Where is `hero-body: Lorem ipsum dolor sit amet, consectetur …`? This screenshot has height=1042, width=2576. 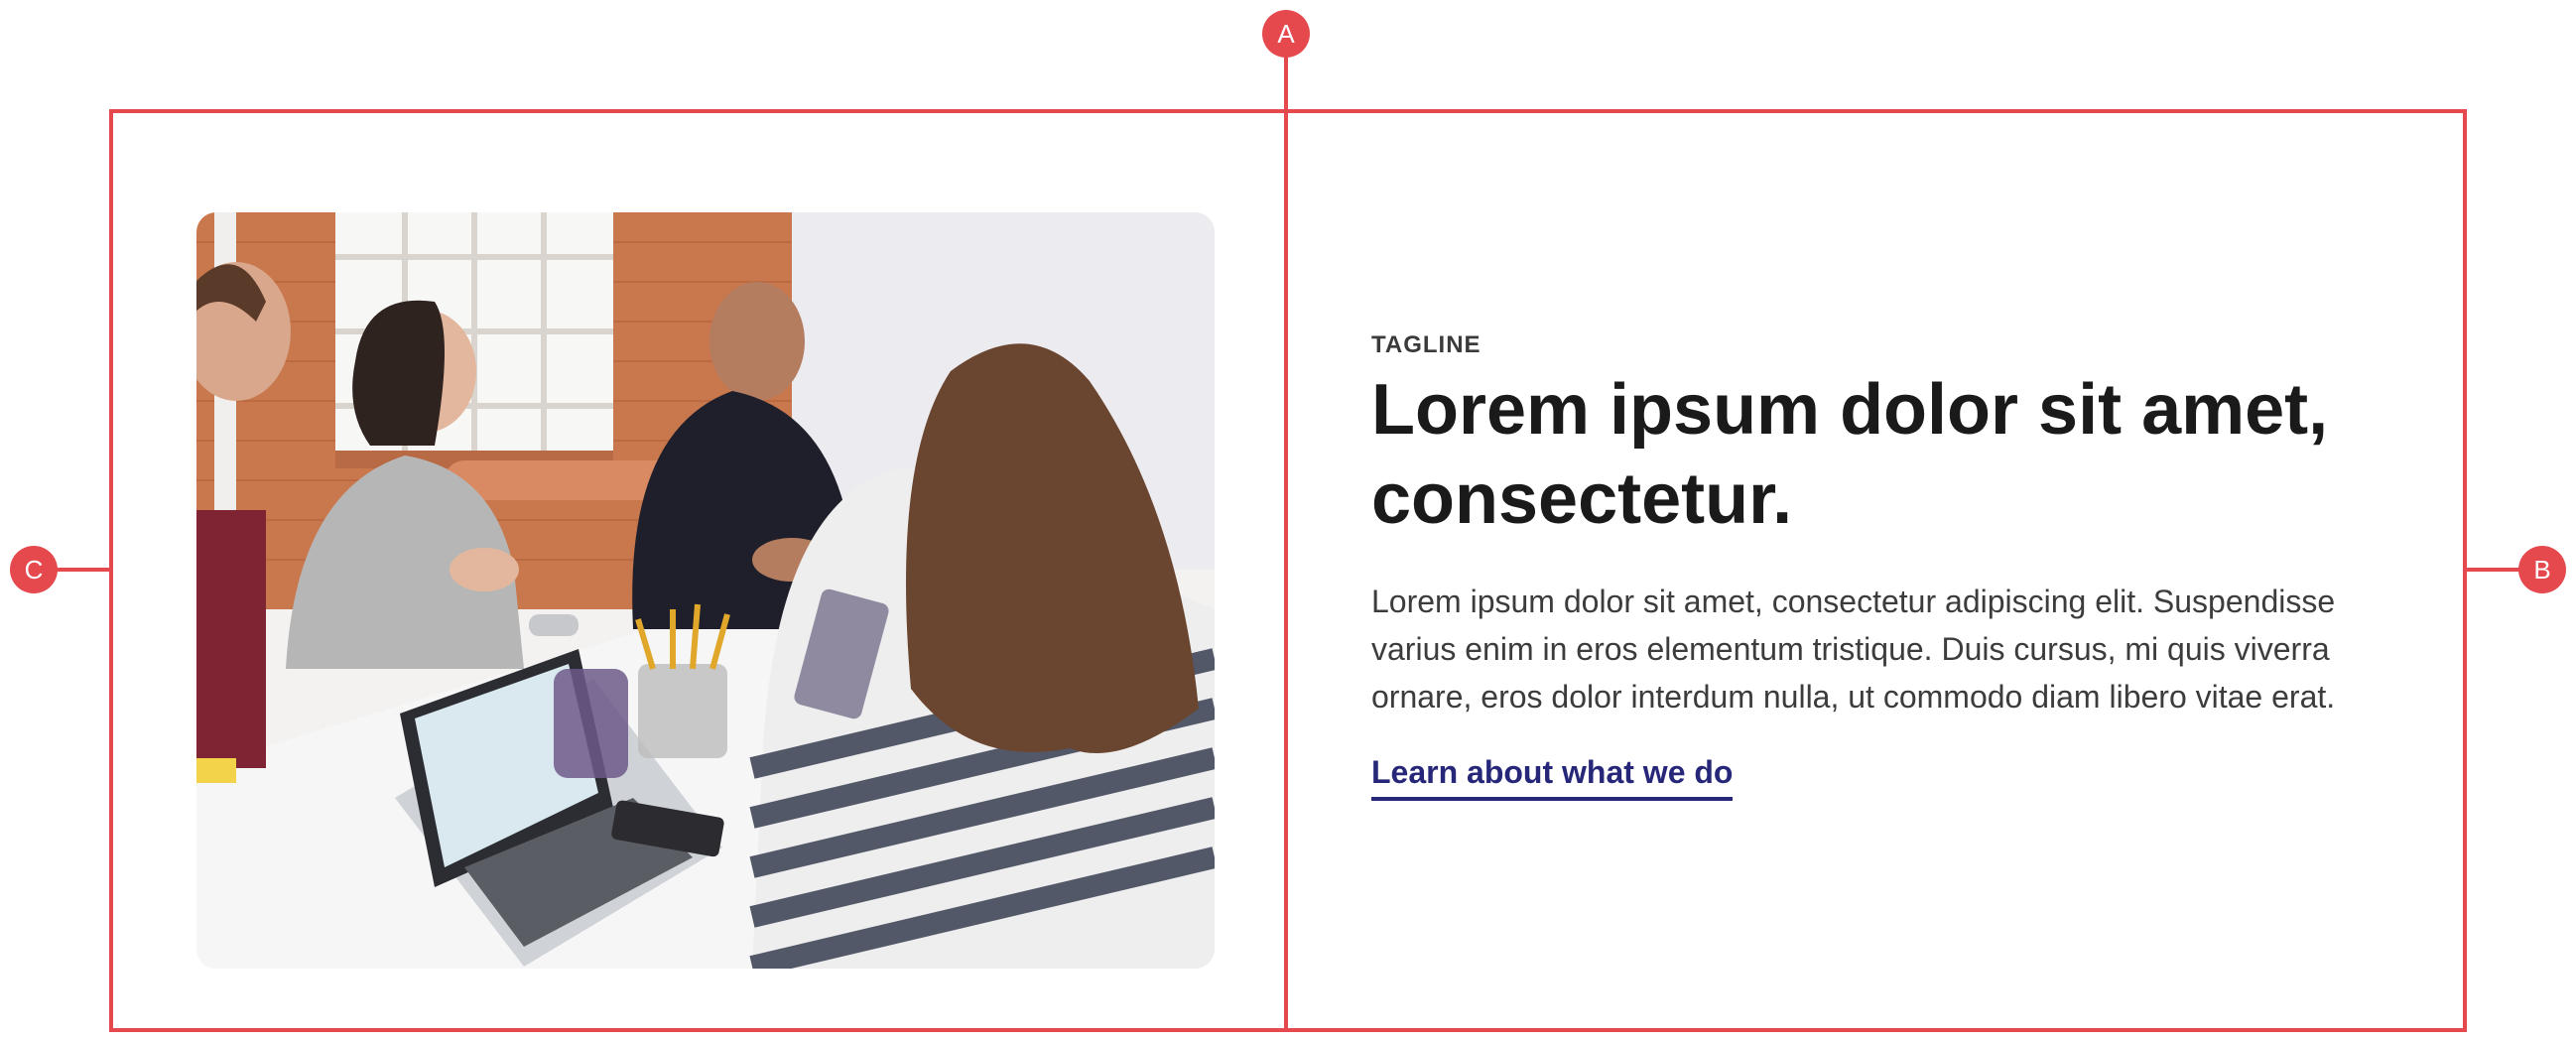 hero-body: Lorem ipsum dolor sit amet, consectetur … is located at coordinates (1854, 649).